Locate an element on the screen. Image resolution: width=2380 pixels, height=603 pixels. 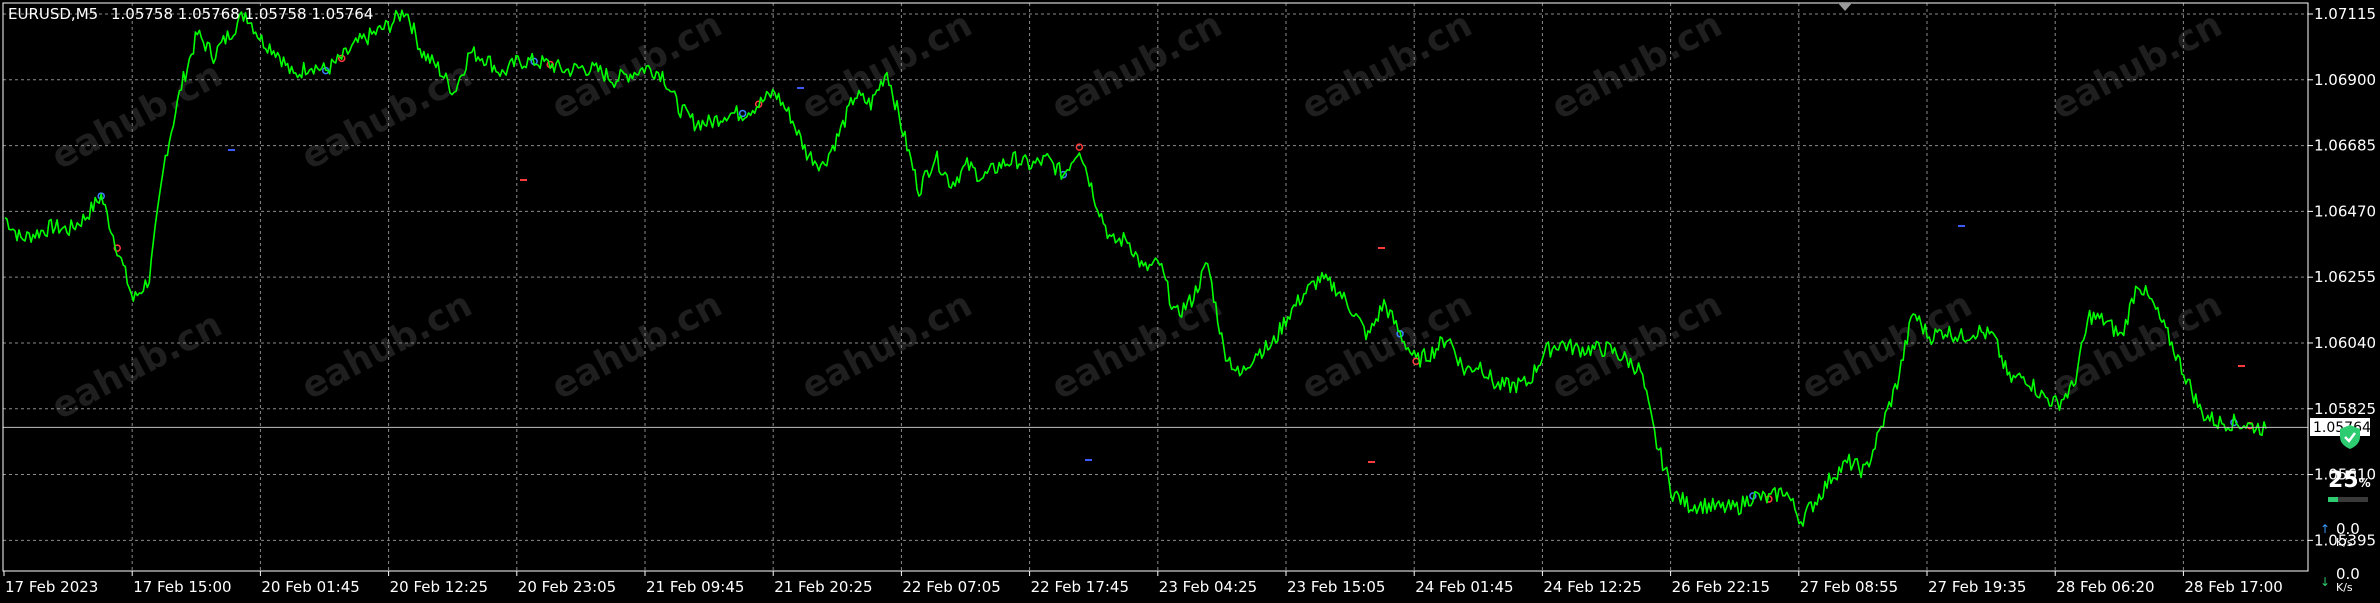
x-tick-label: 17 Feb 15:00 is located at coordinates (182, 587).